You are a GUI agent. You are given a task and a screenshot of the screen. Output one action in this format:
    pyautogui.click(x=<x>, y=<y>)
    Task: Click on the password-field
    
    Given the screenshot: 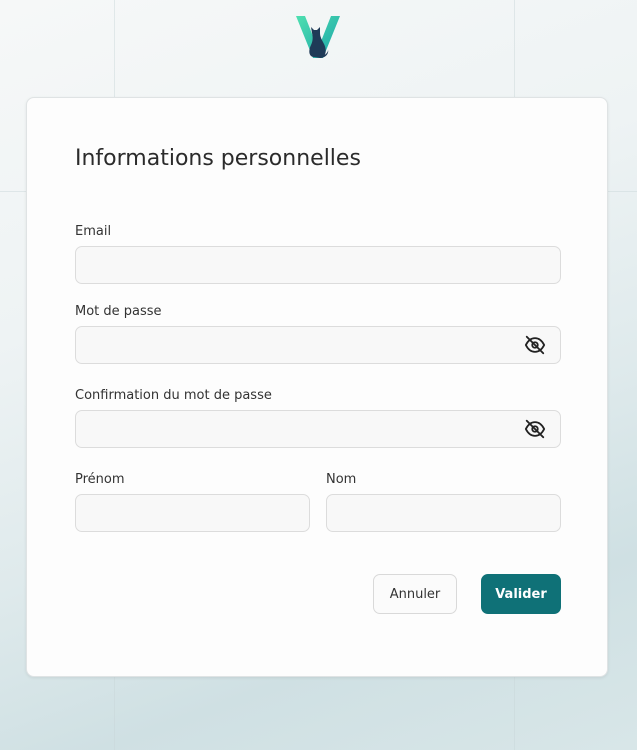 What is the action you would take?
    pyautogui.click(x=318, y=345)
    